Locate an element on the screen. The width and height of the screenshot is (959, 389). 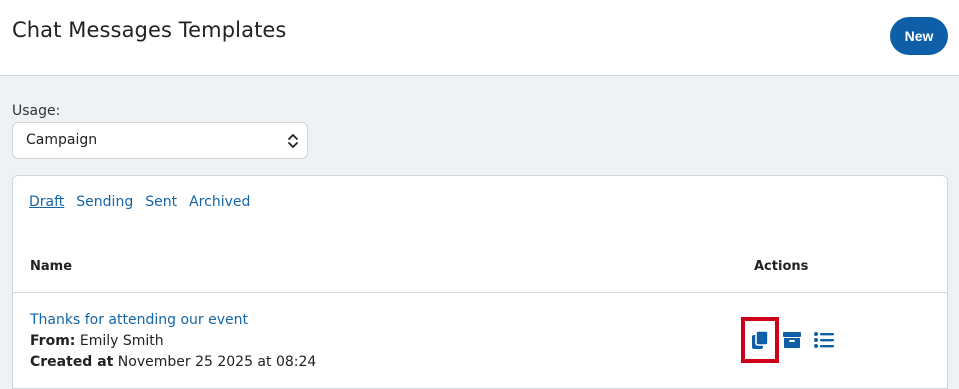
usage-select: Campaign is located at coordinates (160, 140).